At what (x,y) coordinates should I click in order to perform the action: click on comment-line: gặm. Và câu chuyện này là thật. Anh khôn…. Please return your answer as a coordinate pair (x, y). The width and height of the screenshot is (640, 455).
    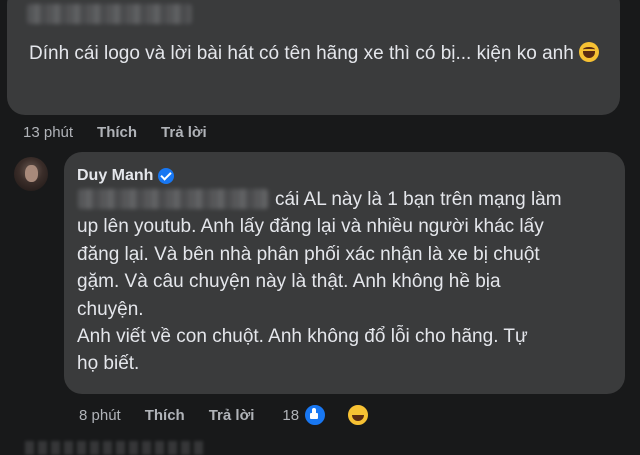
    Looking at the image, I should click on (289, 282).